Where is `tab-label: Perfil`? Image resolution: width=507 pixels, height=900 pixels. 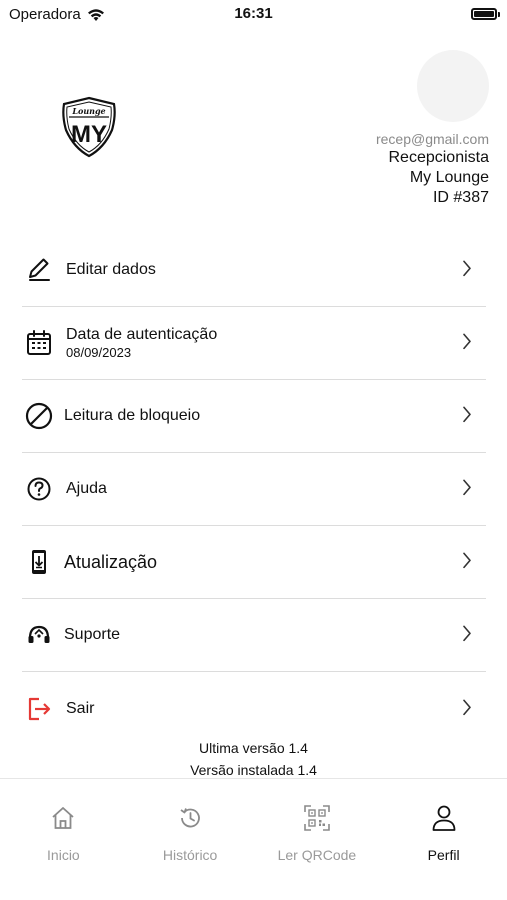 tab-label: Perfil is located at coordinates (443, 855).